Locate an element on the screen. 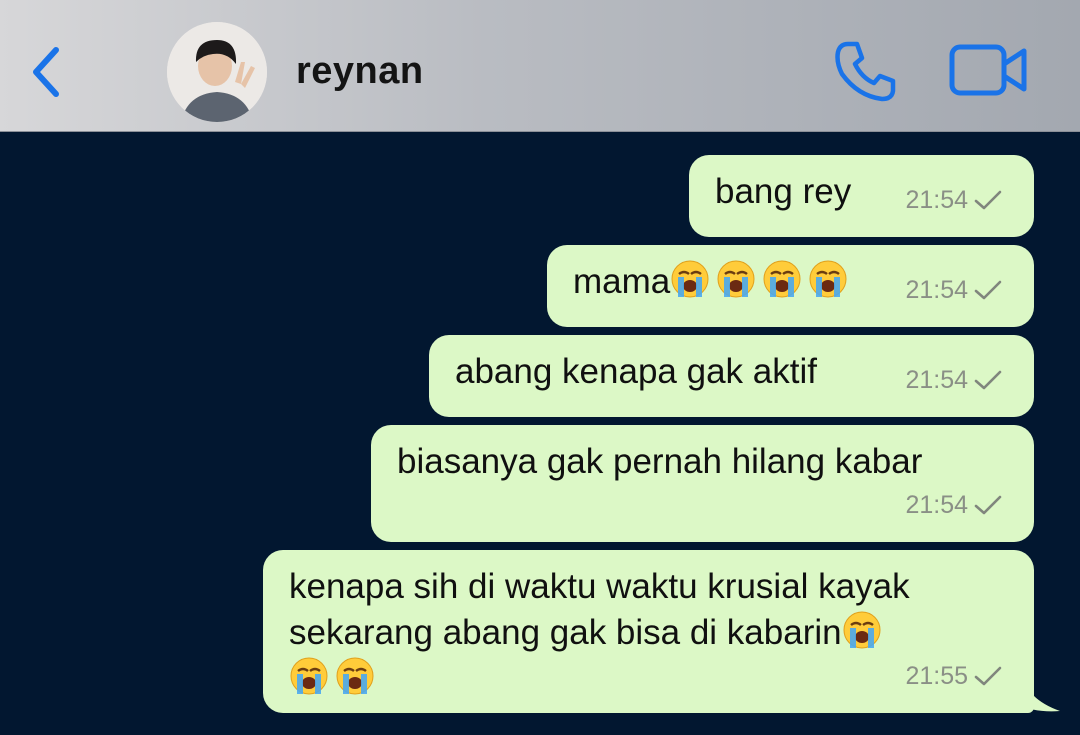 The height and width of the screenshot is (735, 1080). phone-icon is located at coordinates (865, 71).